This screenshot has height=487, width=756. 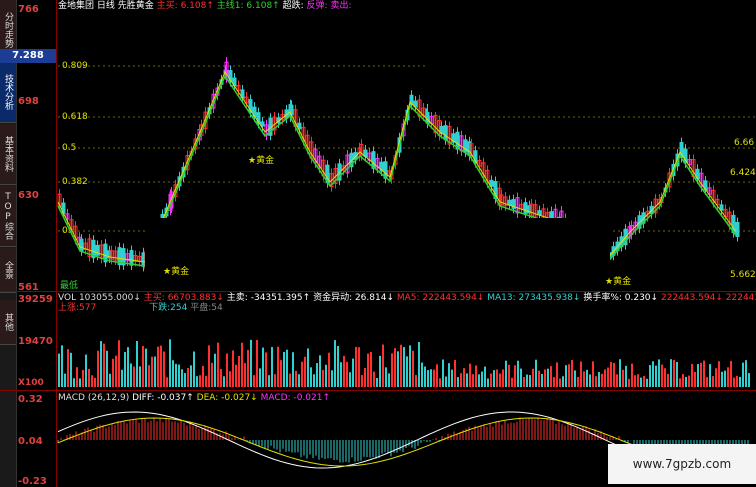 What do you see at coordinates (35, 299) in the screenshot?
I see `vol-axis-top: 39259` at bounding box center [35, 299].